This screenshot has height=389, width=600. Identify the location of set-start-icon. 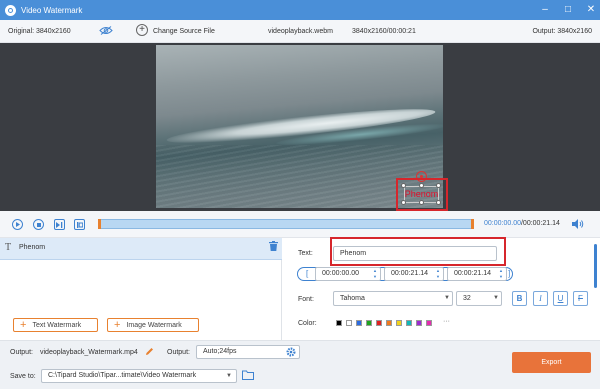
(59, 224).